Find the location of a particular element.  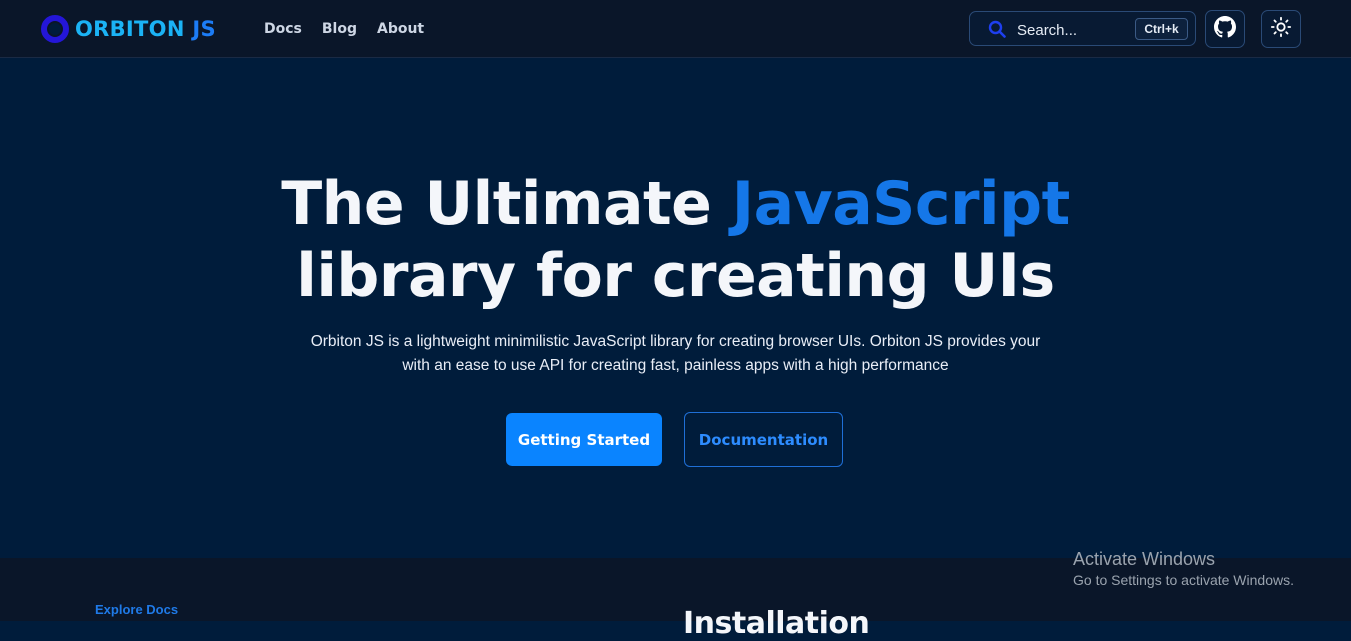

search-icon is located at coordinates (997, 31).